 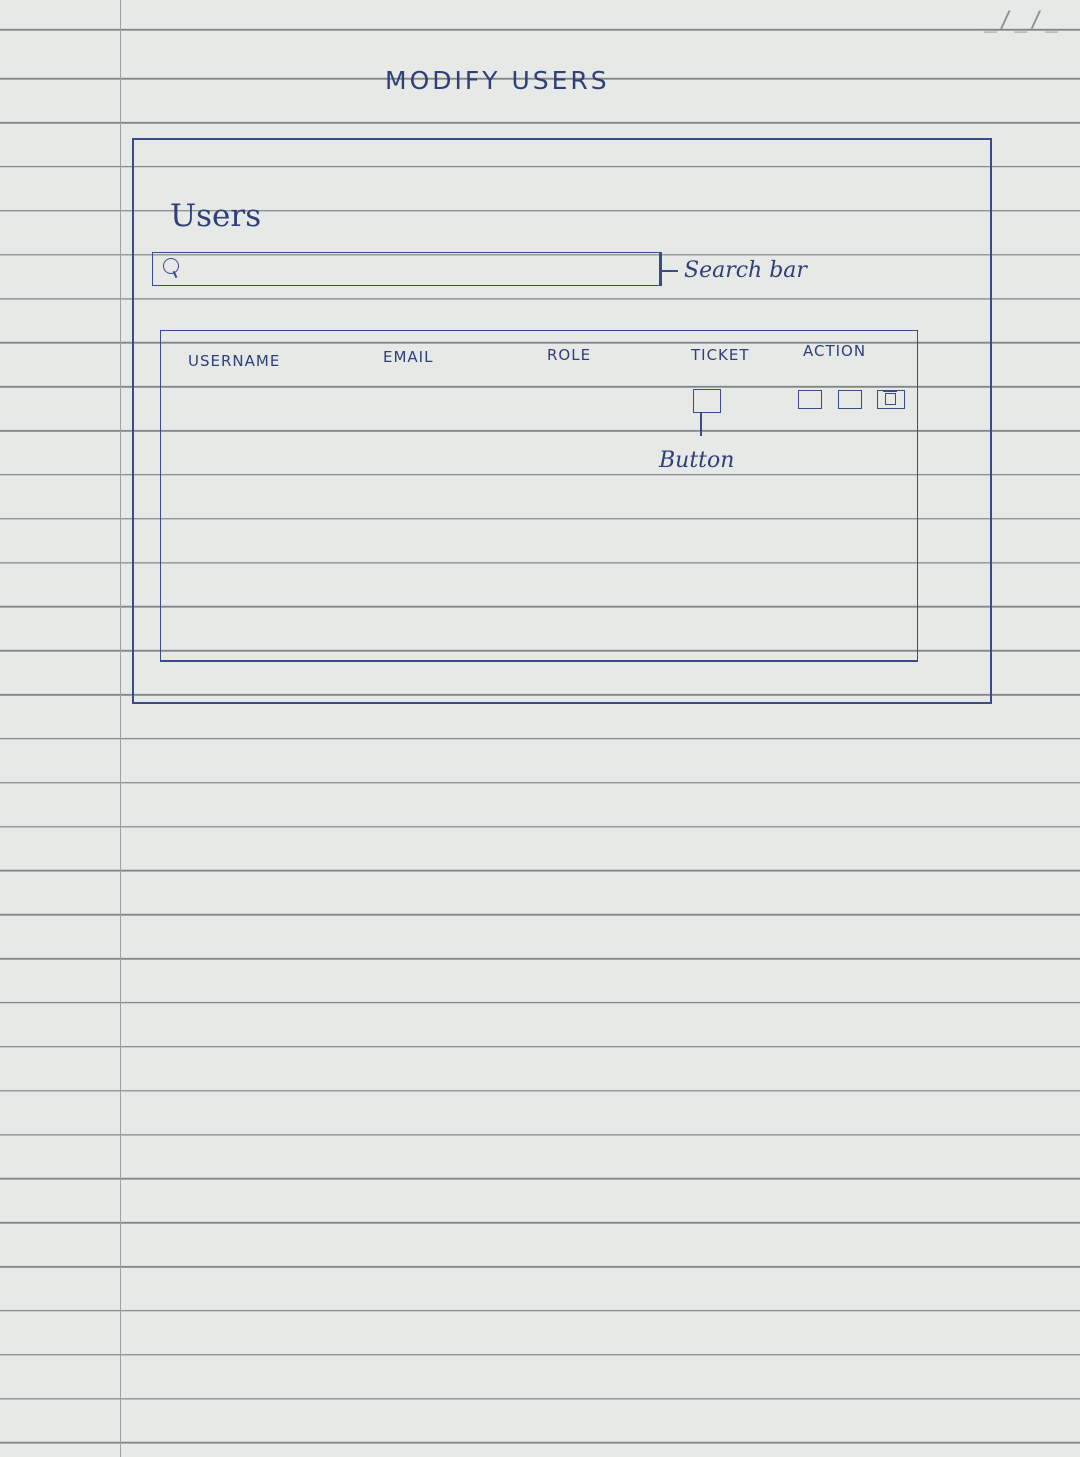 I want to click on column-header-role: ROLE, so click(x=569, y=355).